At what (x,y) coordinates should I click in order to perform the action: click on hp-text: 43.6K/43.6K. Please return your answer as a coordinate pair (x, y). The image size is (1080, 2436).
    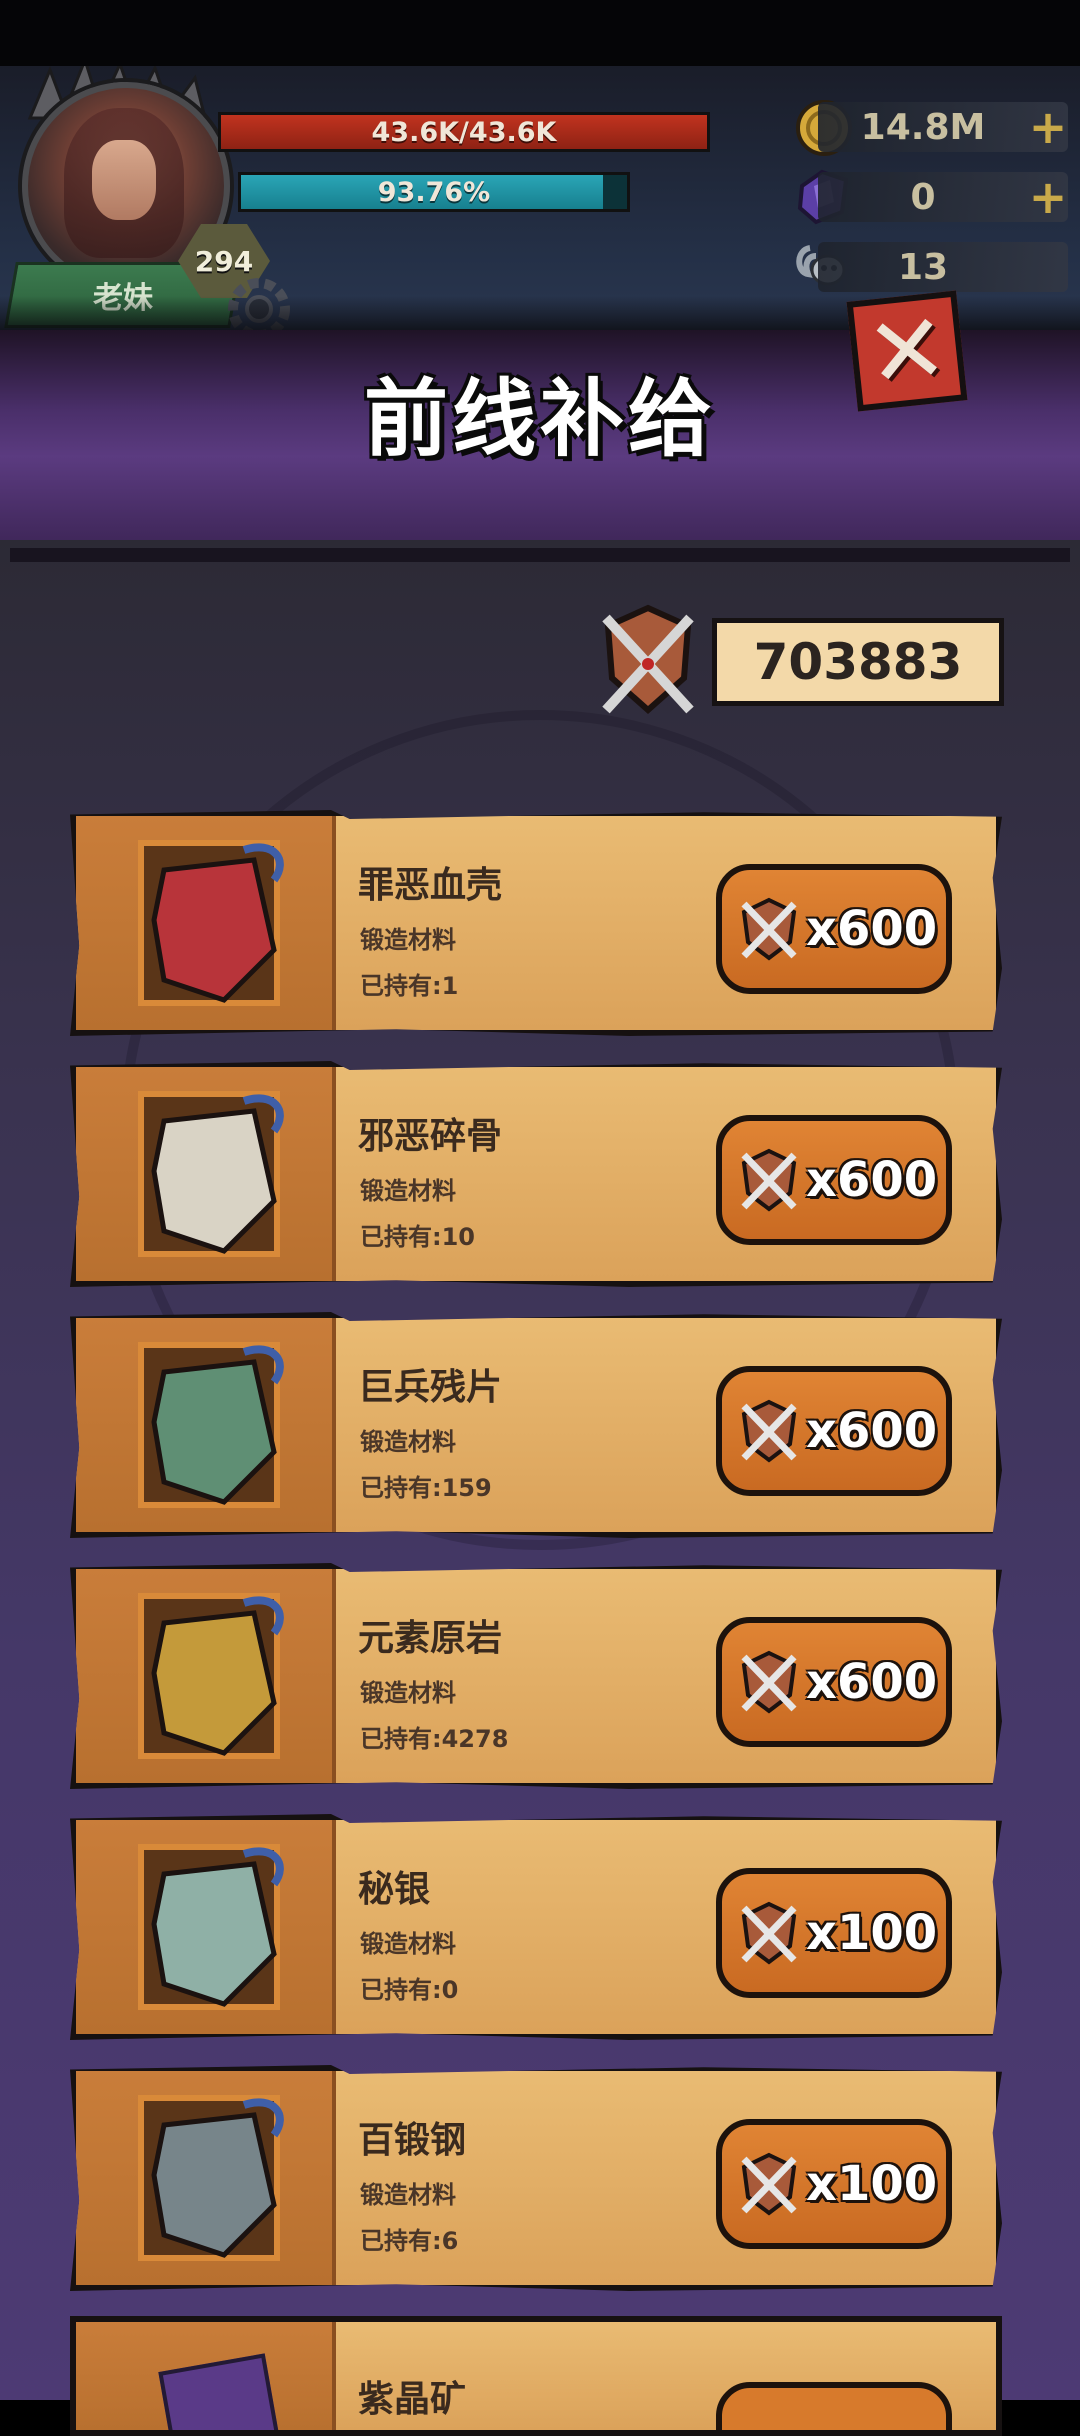
    Looking at the image, I should click on (464, 132).